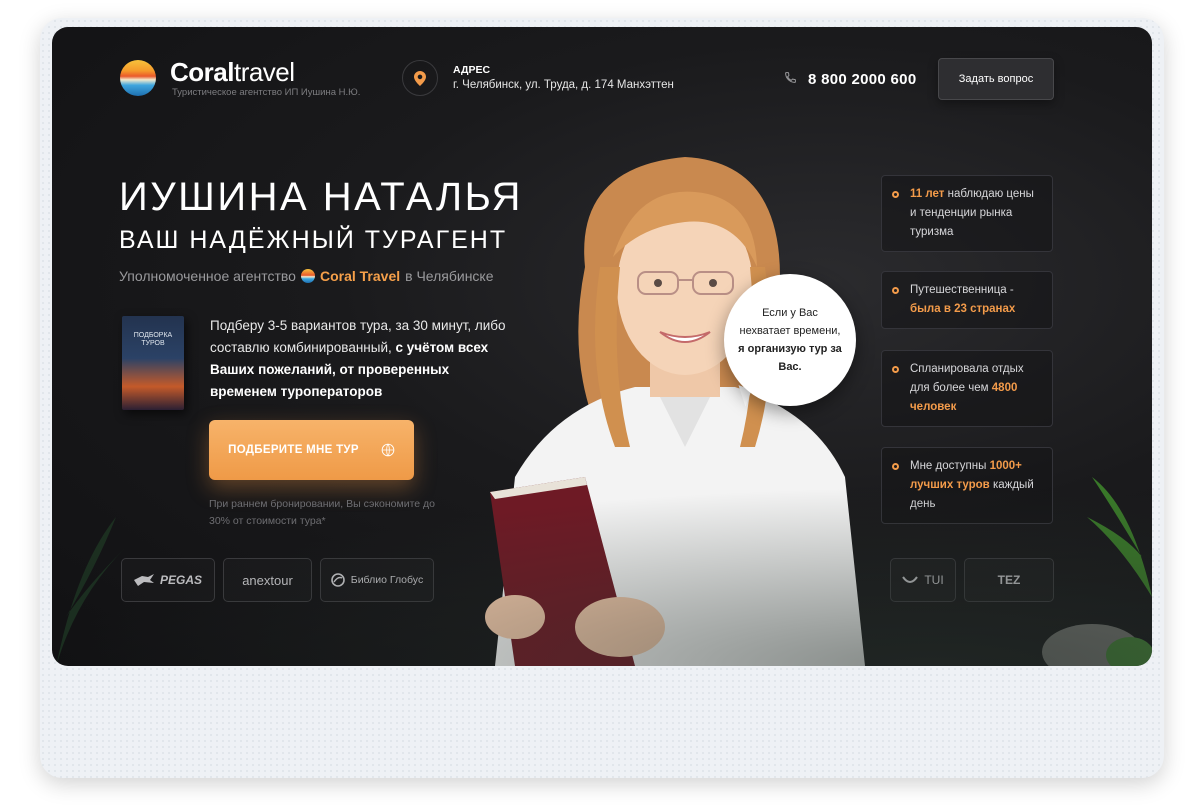  Describe the element at coordinates (232, 72) in the screenshot. I see `logo-wordmark: Coraltravel` at that location.